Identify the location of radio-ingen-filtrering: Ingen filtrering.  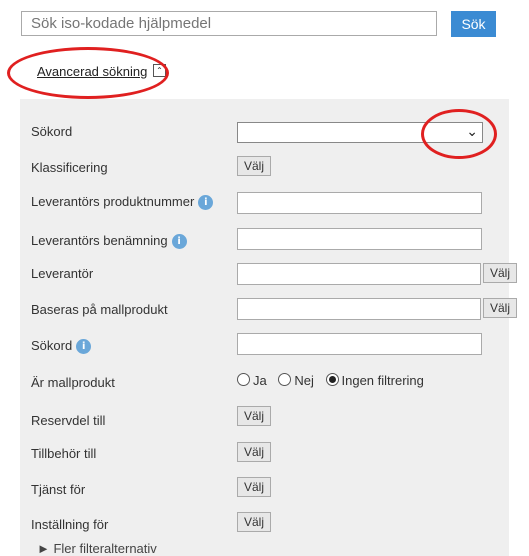
(374, 380).